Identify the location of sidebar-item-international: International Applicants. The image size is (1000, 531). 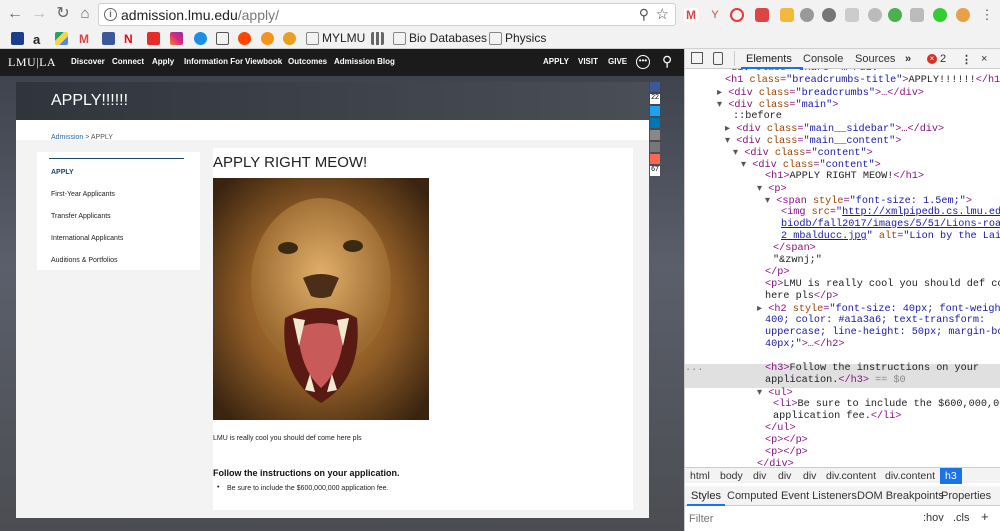
(87, 238).